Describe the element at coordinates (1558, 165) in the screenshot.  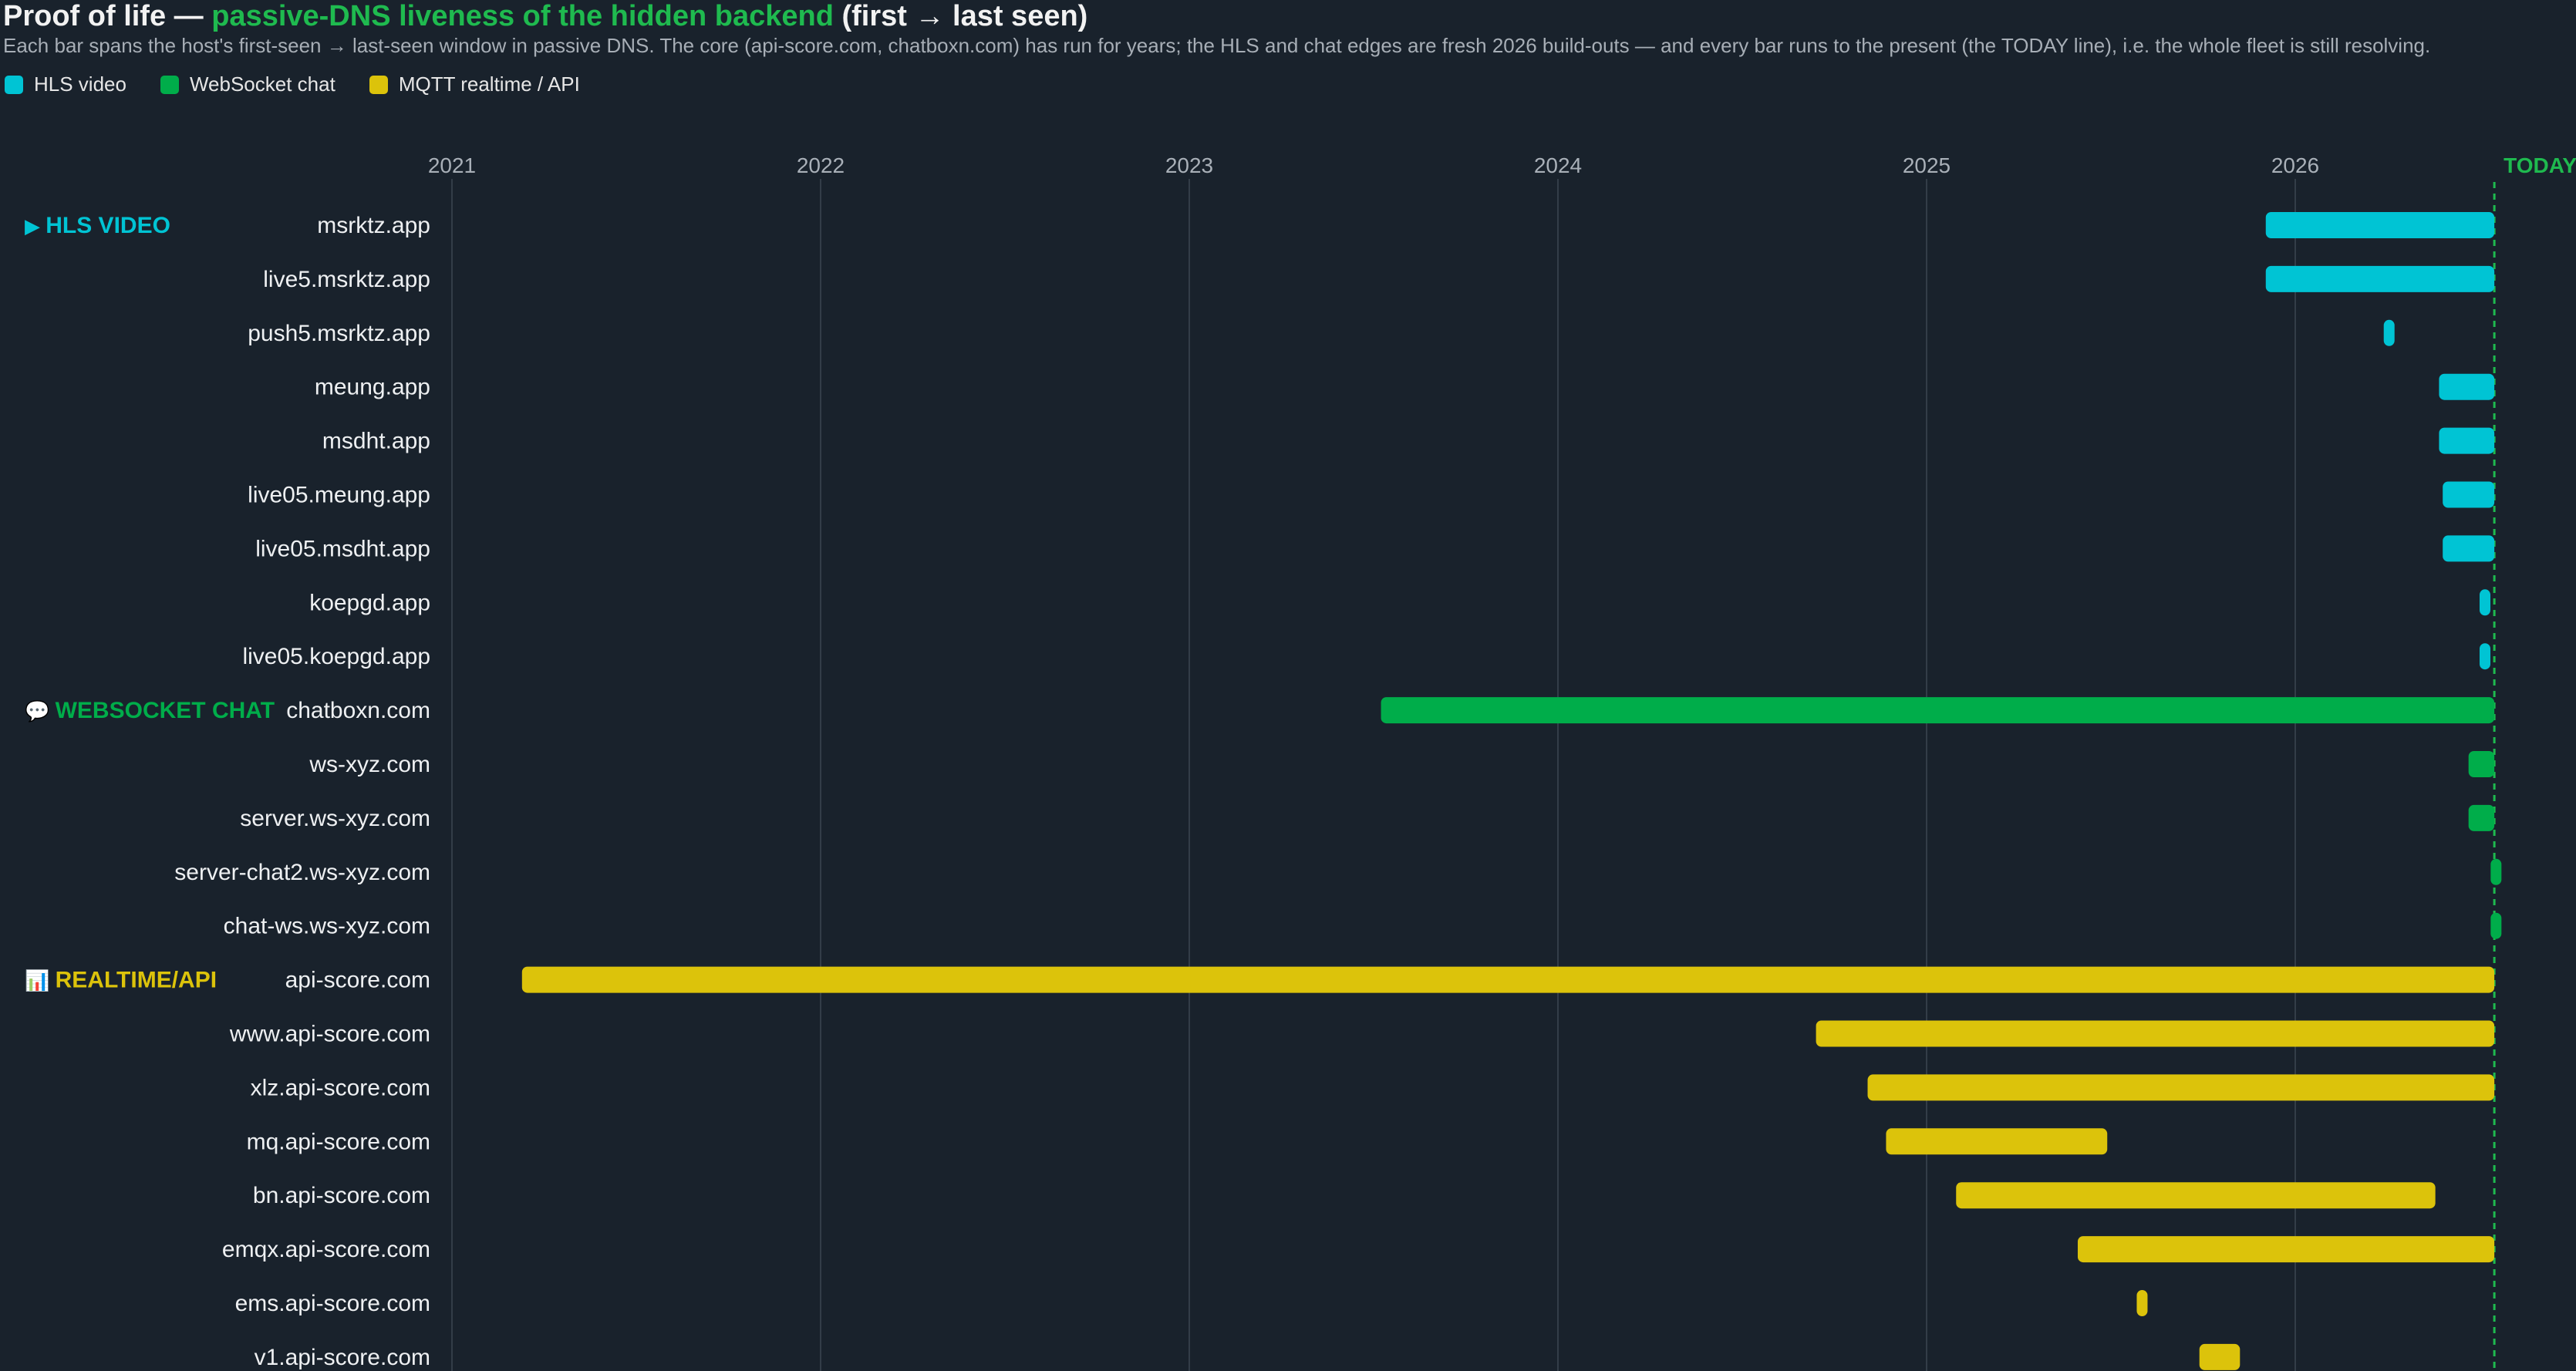
I see `x-tick-label: 2024` at that location.